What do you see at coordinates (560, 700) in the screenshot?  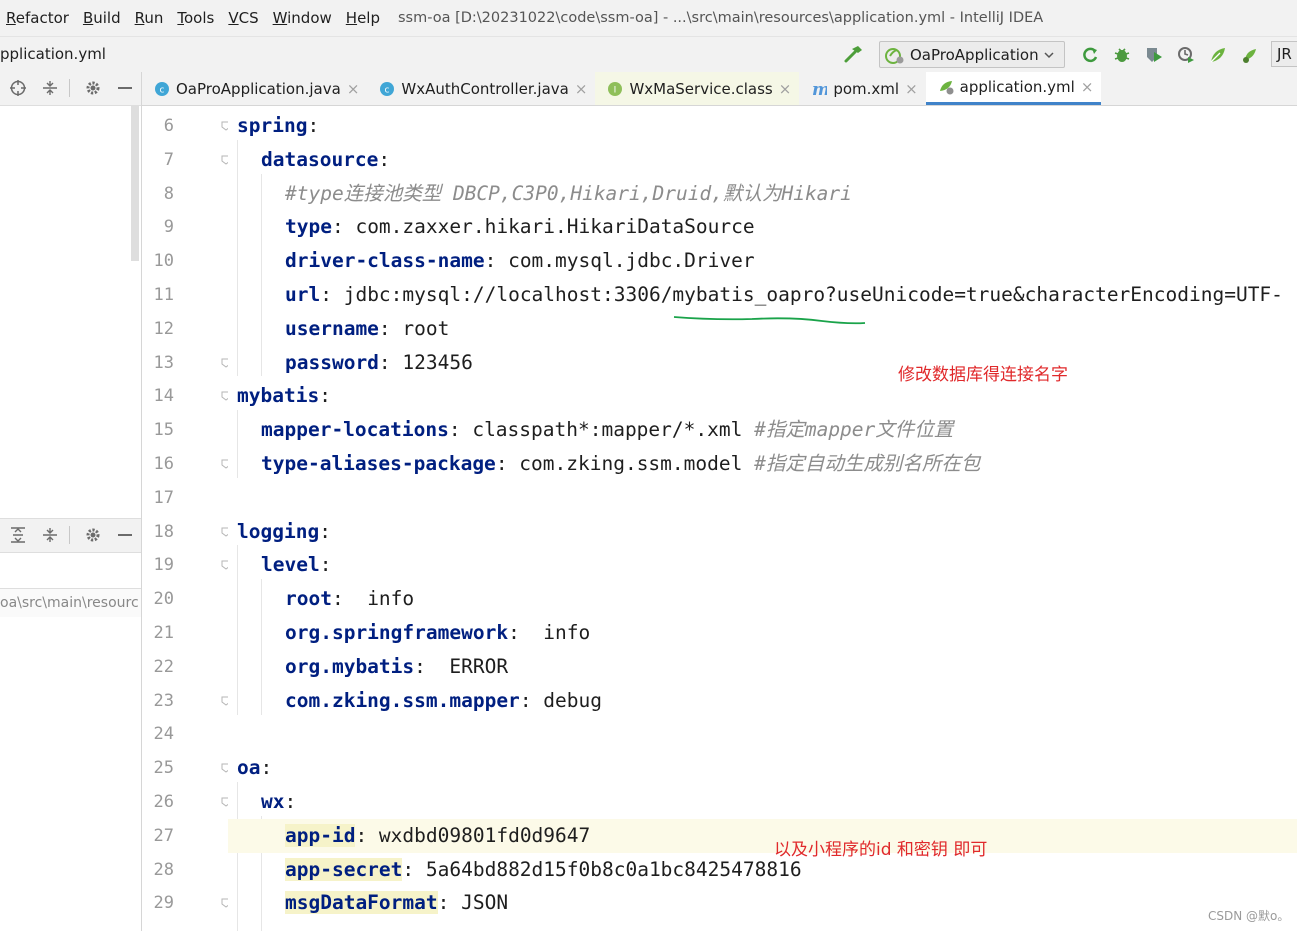 I see `yaml-value: : debug` at bounding box center [560, 700].